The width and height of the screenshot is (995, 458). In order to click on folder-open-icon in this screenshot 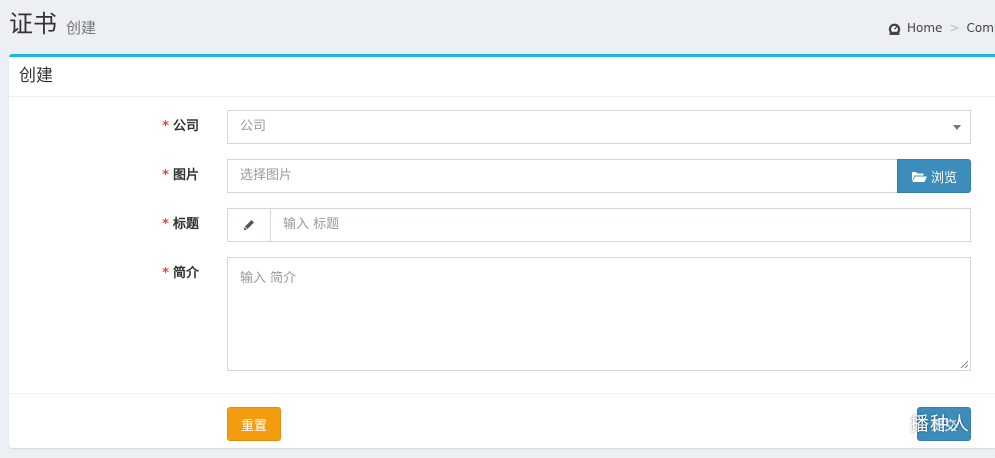, I will do `click(919, 176)`.